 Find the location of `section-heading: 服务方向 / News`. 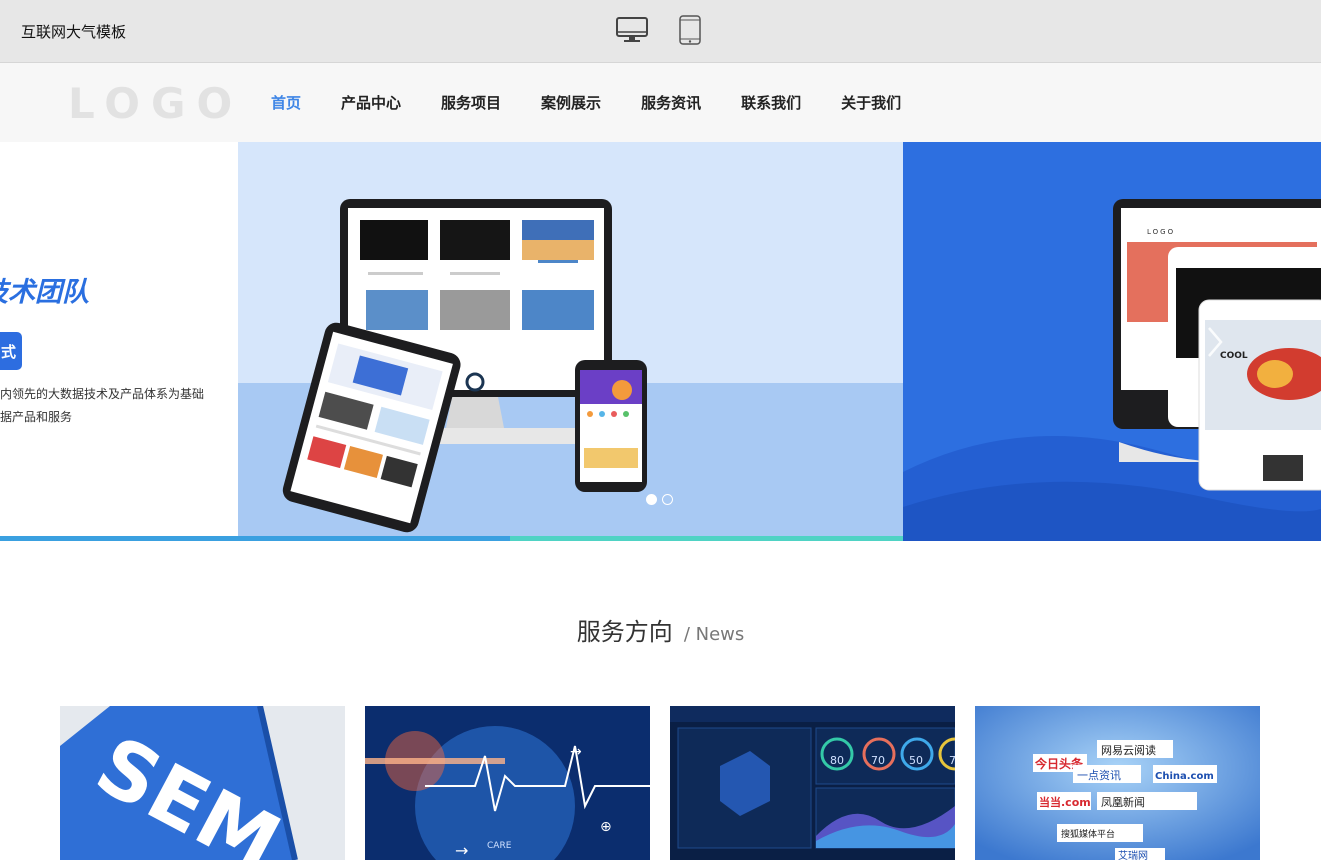

section-heading: 服务方向 / News is located at coordinates (660, 629).